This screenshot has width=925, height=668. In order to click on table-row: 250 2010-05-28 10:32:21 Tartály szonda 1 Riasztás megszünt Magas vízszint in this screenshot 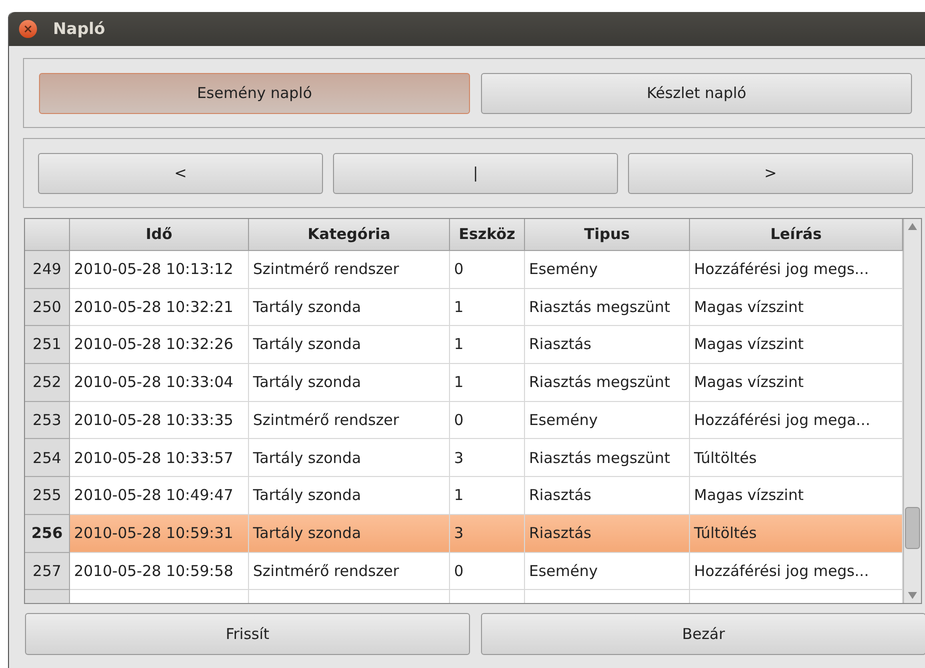, I will do `click(464, 307)`.